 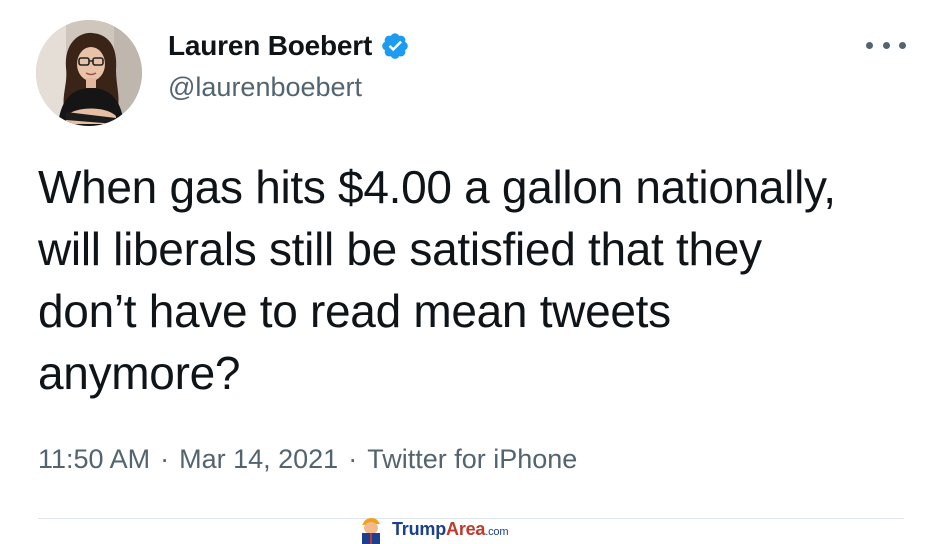 I want to click on author-handle: @laurenboebert, so click(x=265, y=87).